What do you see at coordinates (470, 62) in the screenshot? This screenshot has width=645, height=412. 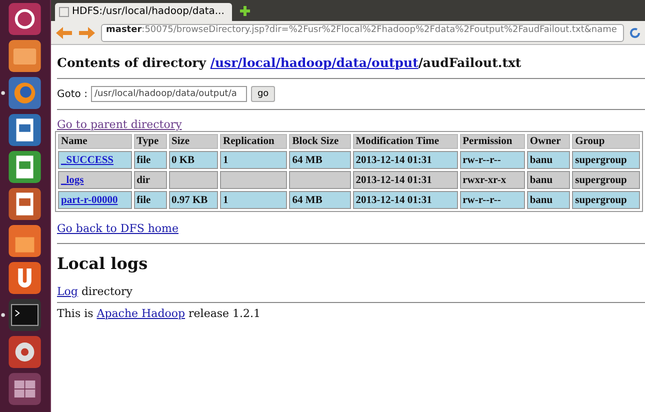 I see `file-name: /audFailout.txt` at bounding box center [470, 62].